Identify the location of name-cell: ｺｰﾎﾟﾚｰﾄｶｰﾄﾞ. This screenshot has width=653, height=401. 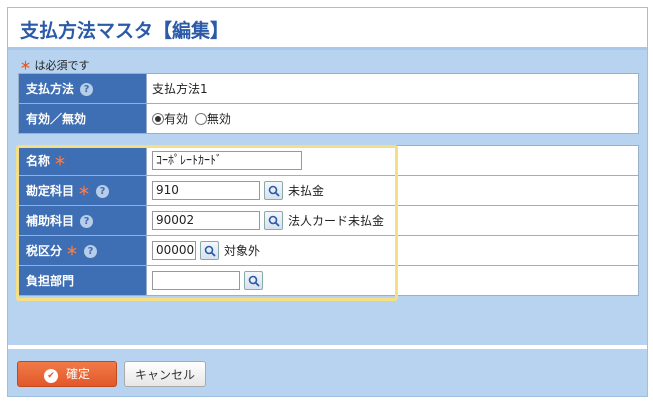
(392, 160).